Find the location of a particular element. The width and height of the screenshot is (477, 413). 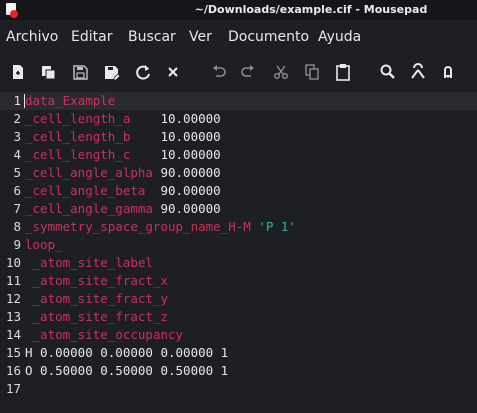

find-replace-icon is located at coordinates (418, 72).